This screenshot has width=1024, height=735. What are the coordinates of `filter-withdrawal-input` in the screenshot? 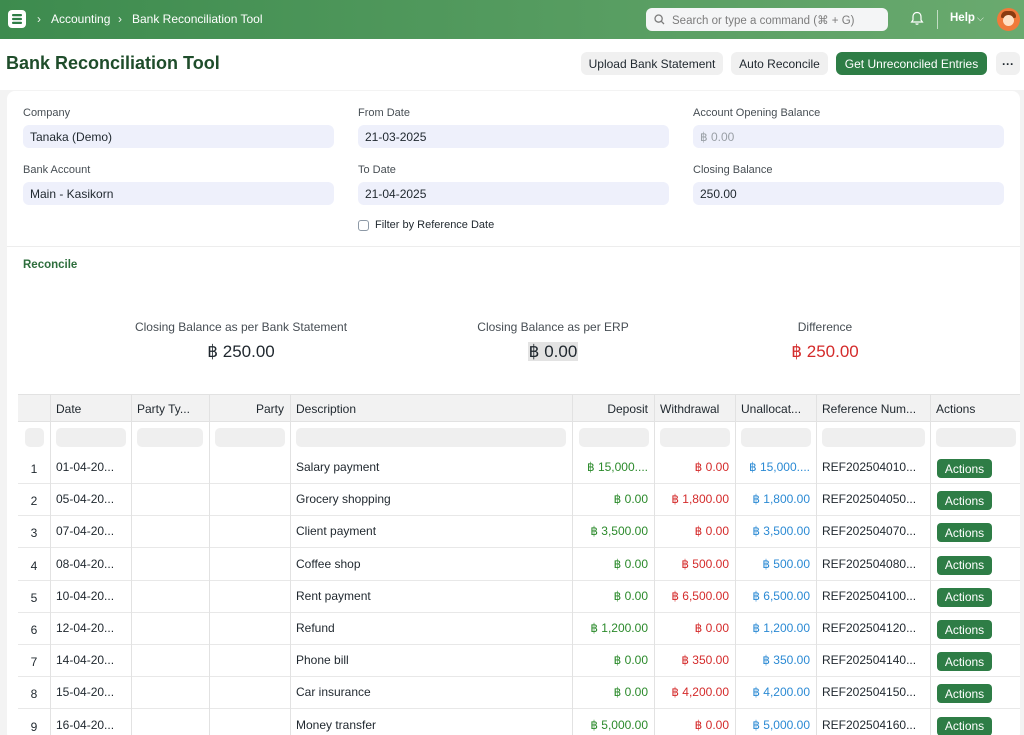 It's located at (695, 437).